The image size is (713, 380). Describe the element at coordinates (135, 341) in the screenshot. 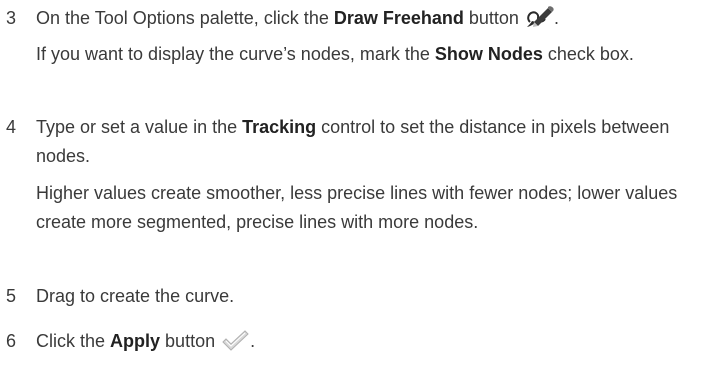

I see `ui-term-apply: Apply` at that location.